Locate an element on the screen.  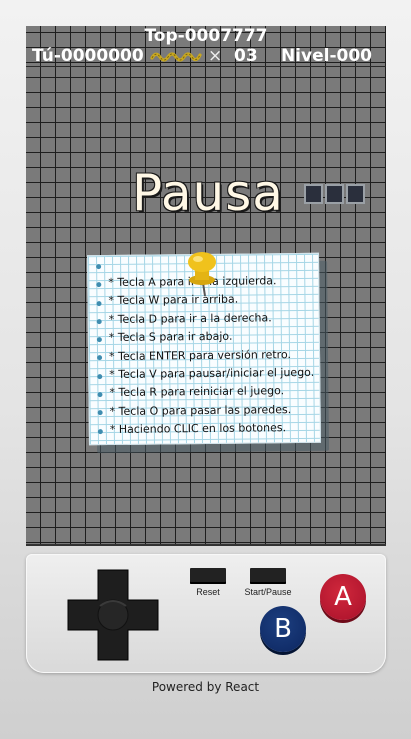
instruction-item: * Tecla V para pausar/iniciar el juego. is located at coordinates (212, 373).